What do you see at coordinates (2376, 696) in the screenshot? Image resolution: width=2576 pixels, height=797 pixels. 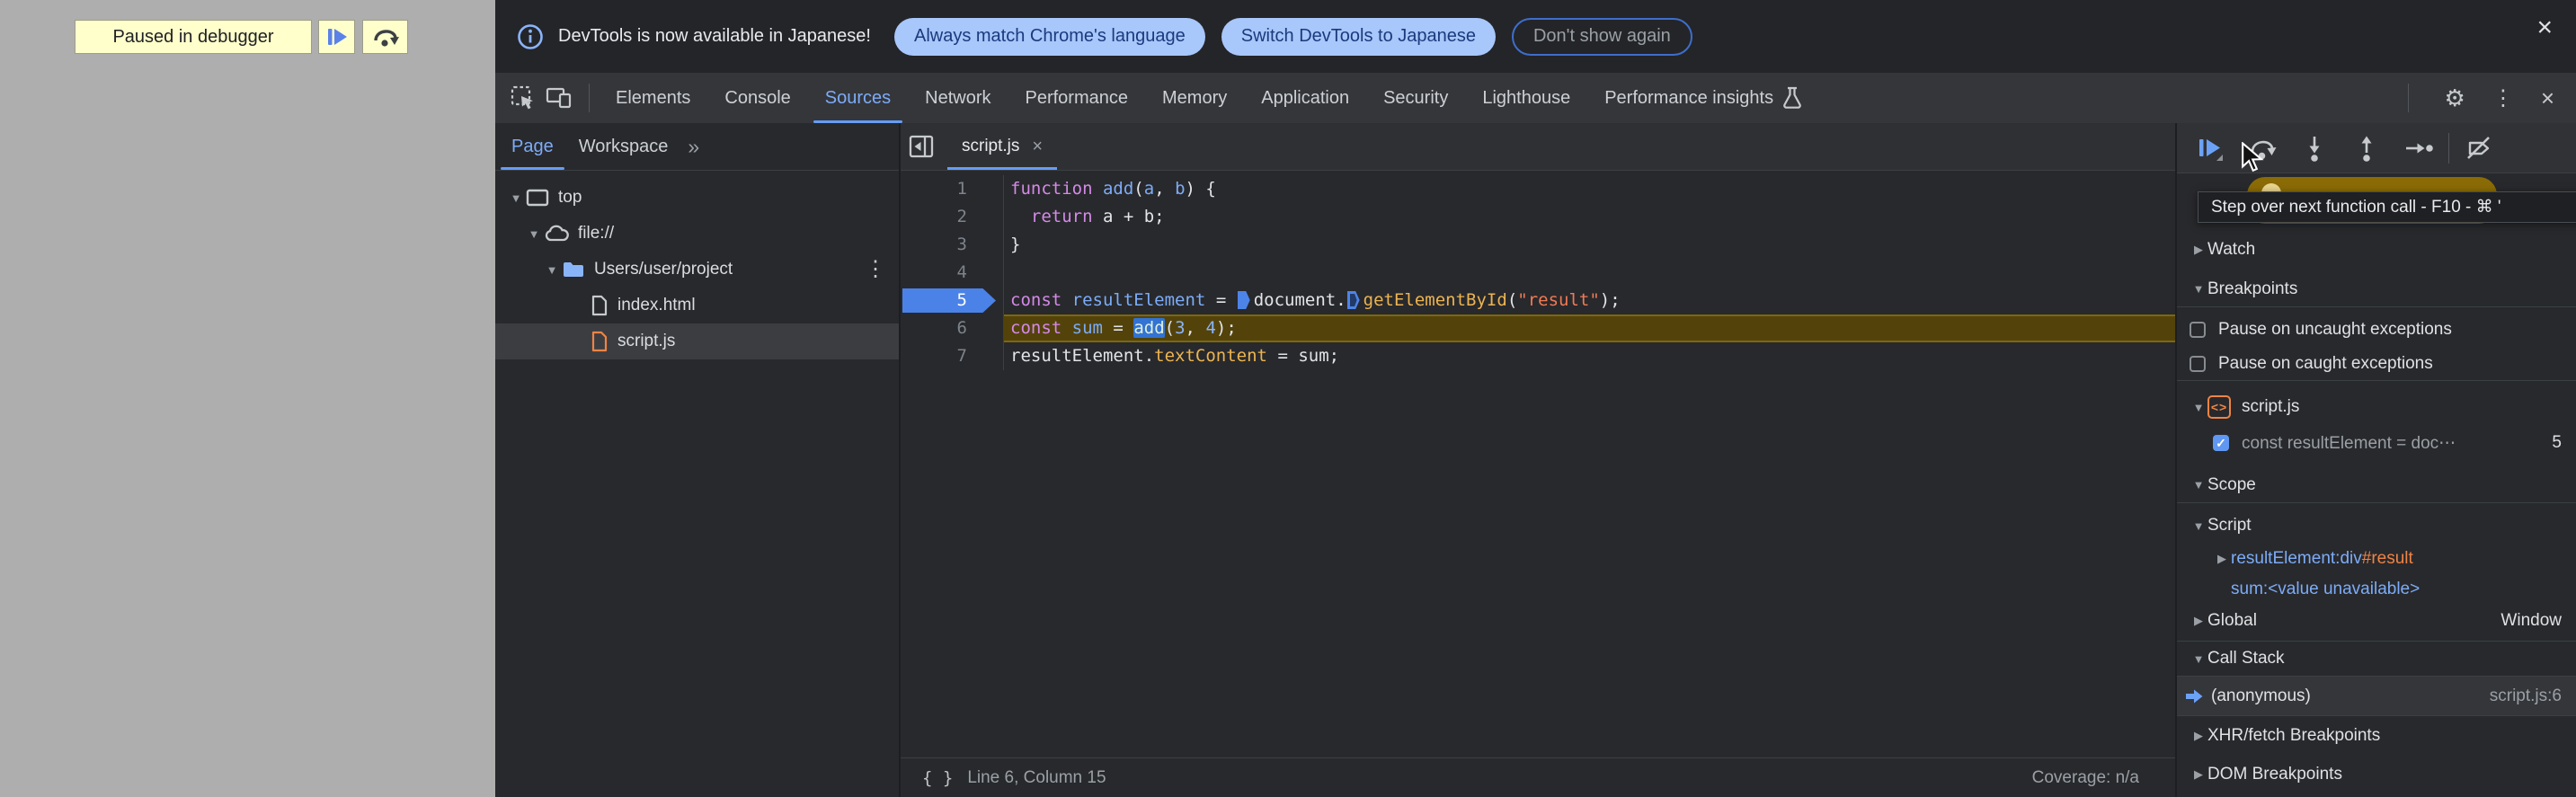 I see `call-stack-frame-row: (anonymous) script.js:6` at bounding box center [2376, 696].